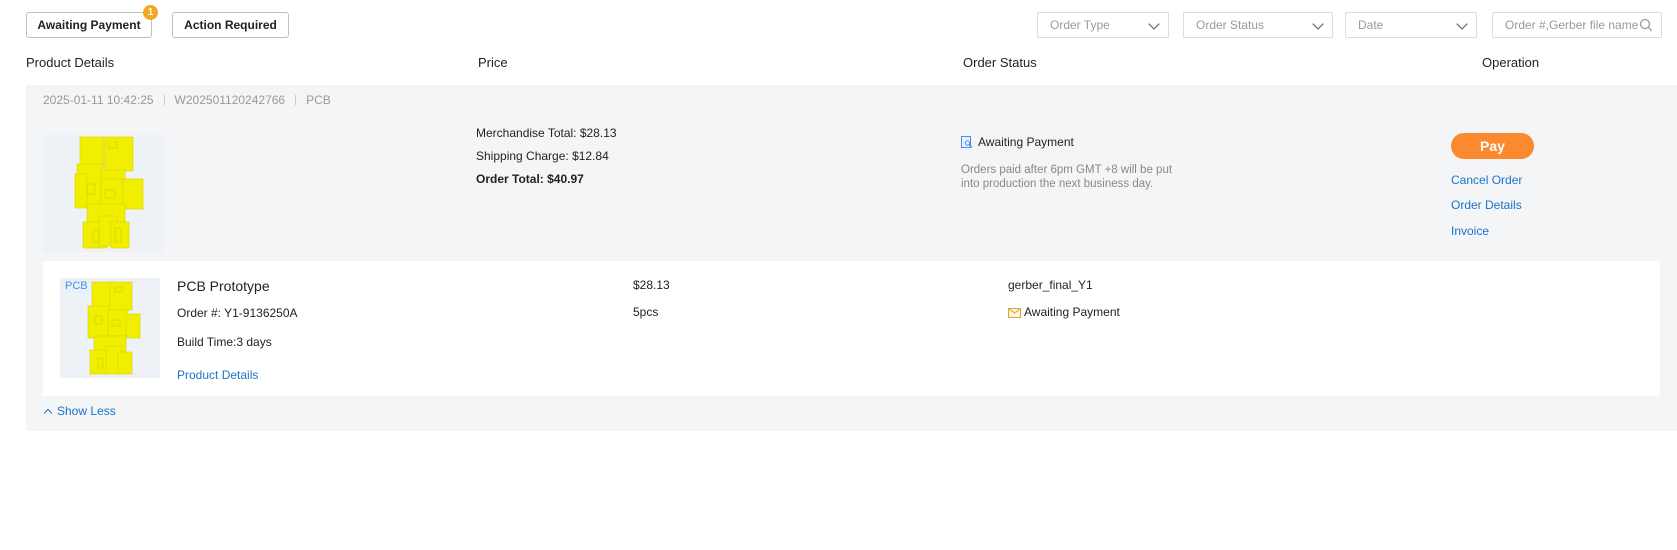 The image size is (1677, 550). What do you see at coordinates (1411, 25) in the screenshot?
I see `date-select: Date` at bounding box center [1411, 25].